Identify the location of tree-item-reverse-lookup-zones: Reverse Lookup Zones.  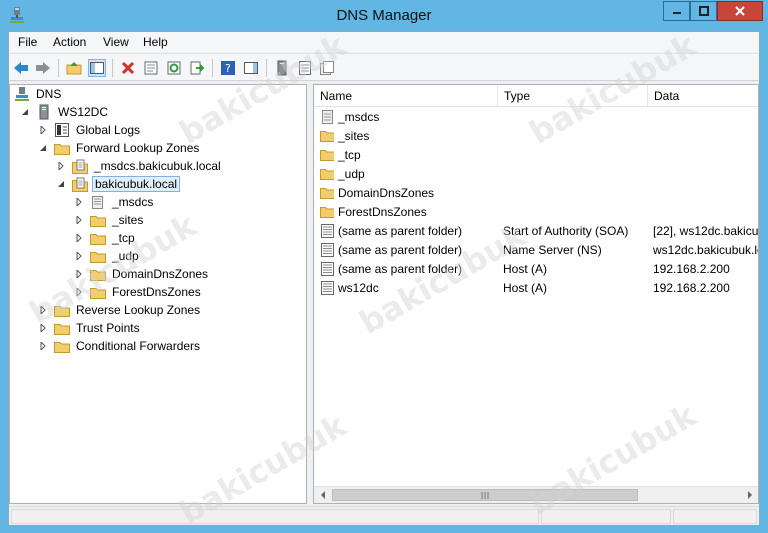
(120, 310).